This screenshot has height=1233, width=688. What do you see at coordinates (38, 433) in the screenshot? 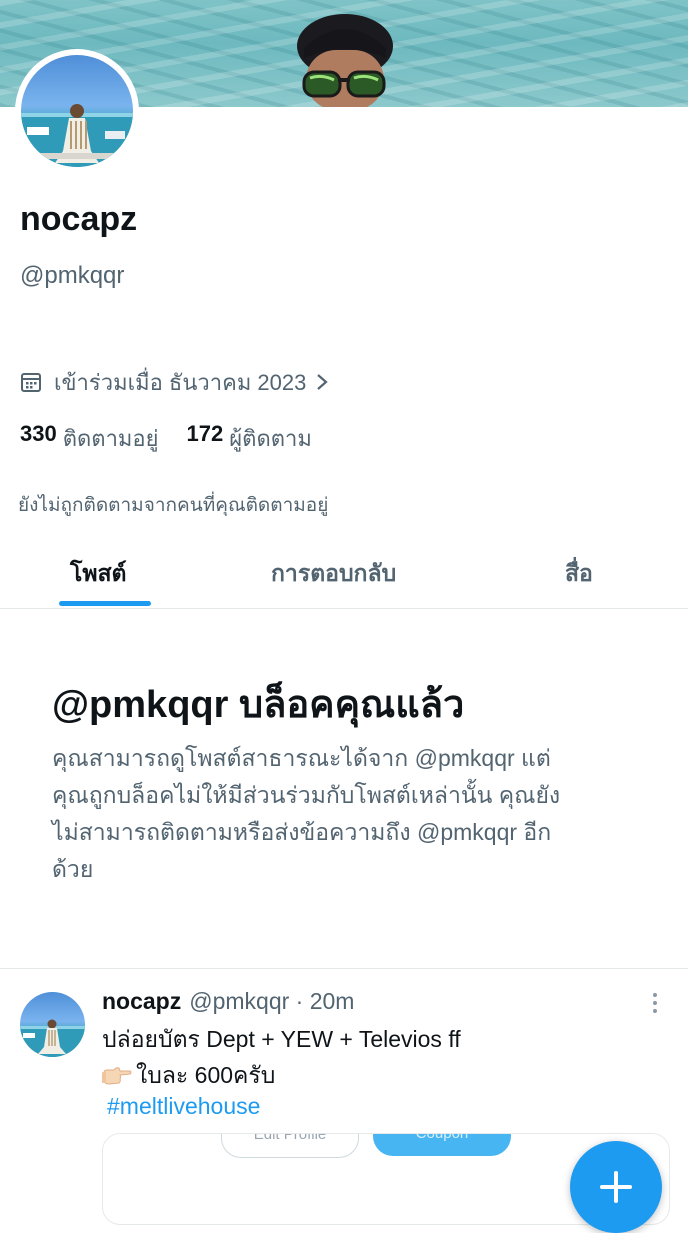
I see `following-count: 330` at bounding box center [38, 433].